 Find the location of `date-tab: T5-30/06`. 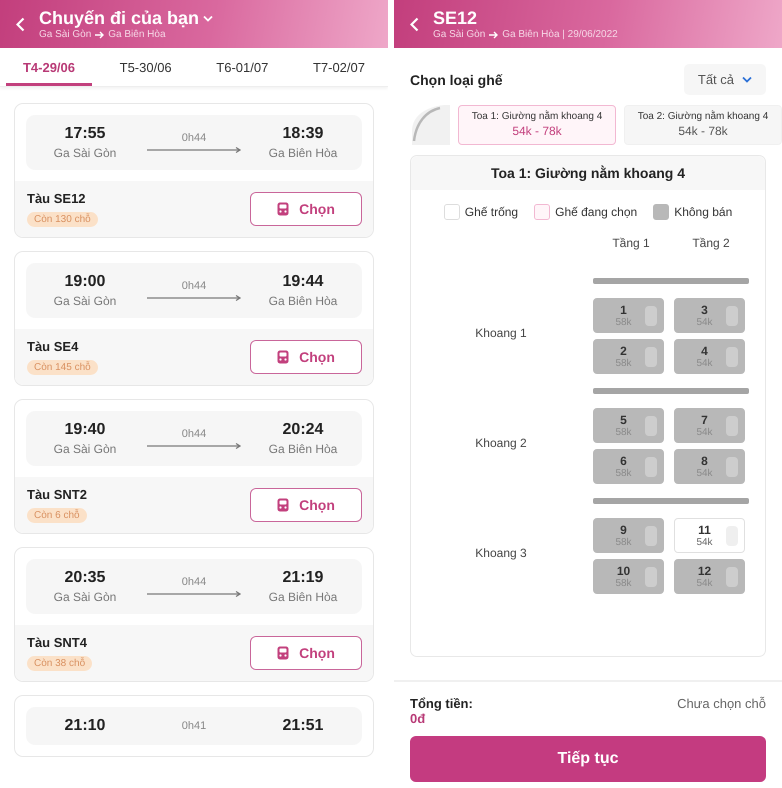

date-tab: T5-30/06 is located at coordinates (145, 67).